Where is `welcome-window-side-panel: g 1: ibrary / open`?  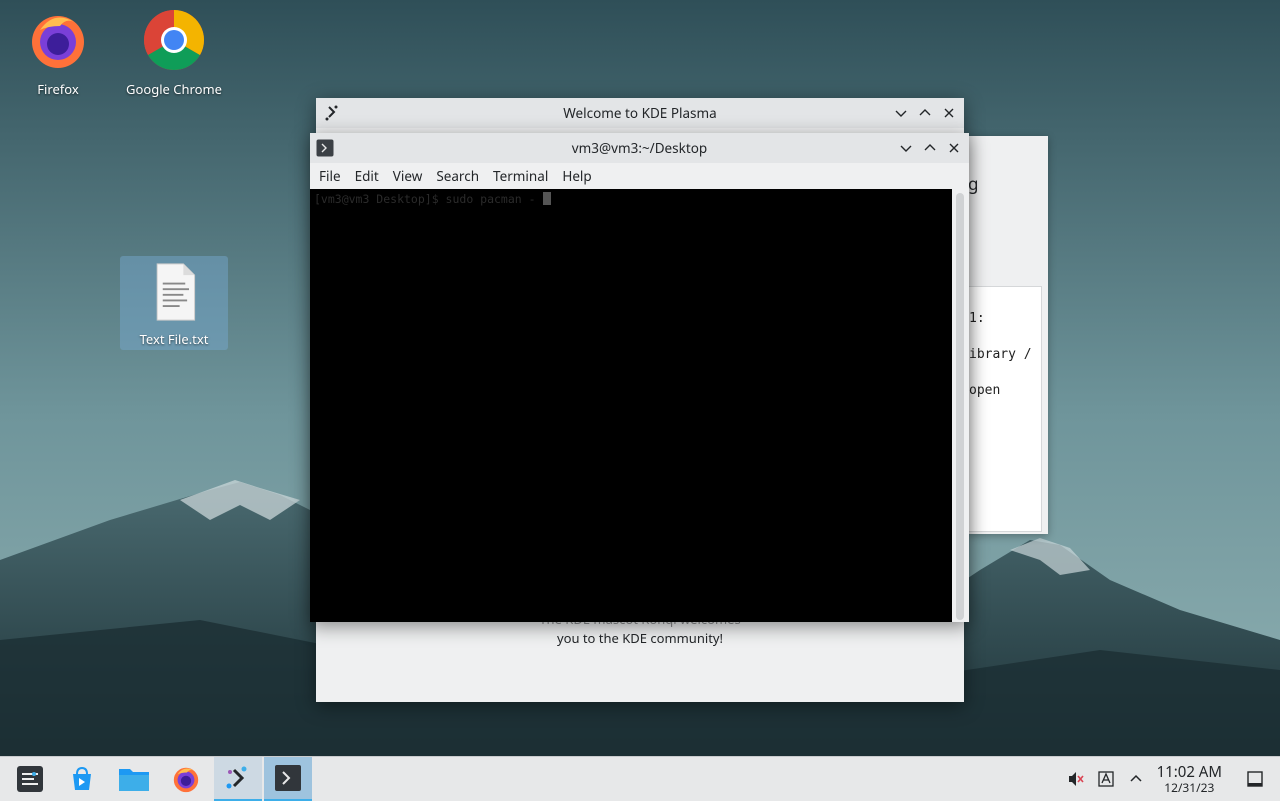
welcome-window-side-panel: g 1: ibrary / open is located at coordinates (1008, 335).